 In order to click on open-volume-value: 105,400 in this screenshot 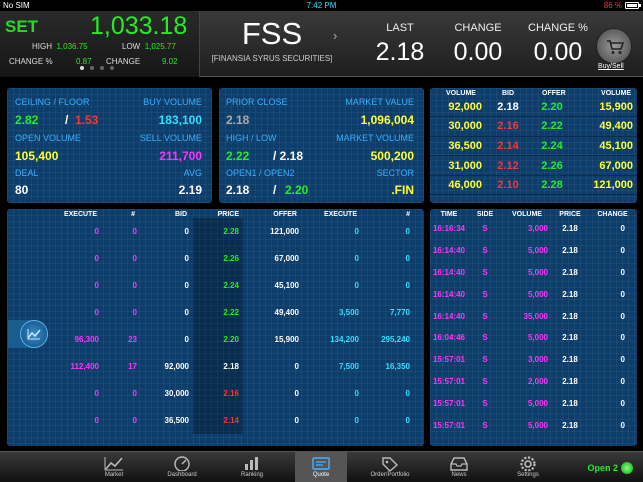, I will do `click(37, 156)`.